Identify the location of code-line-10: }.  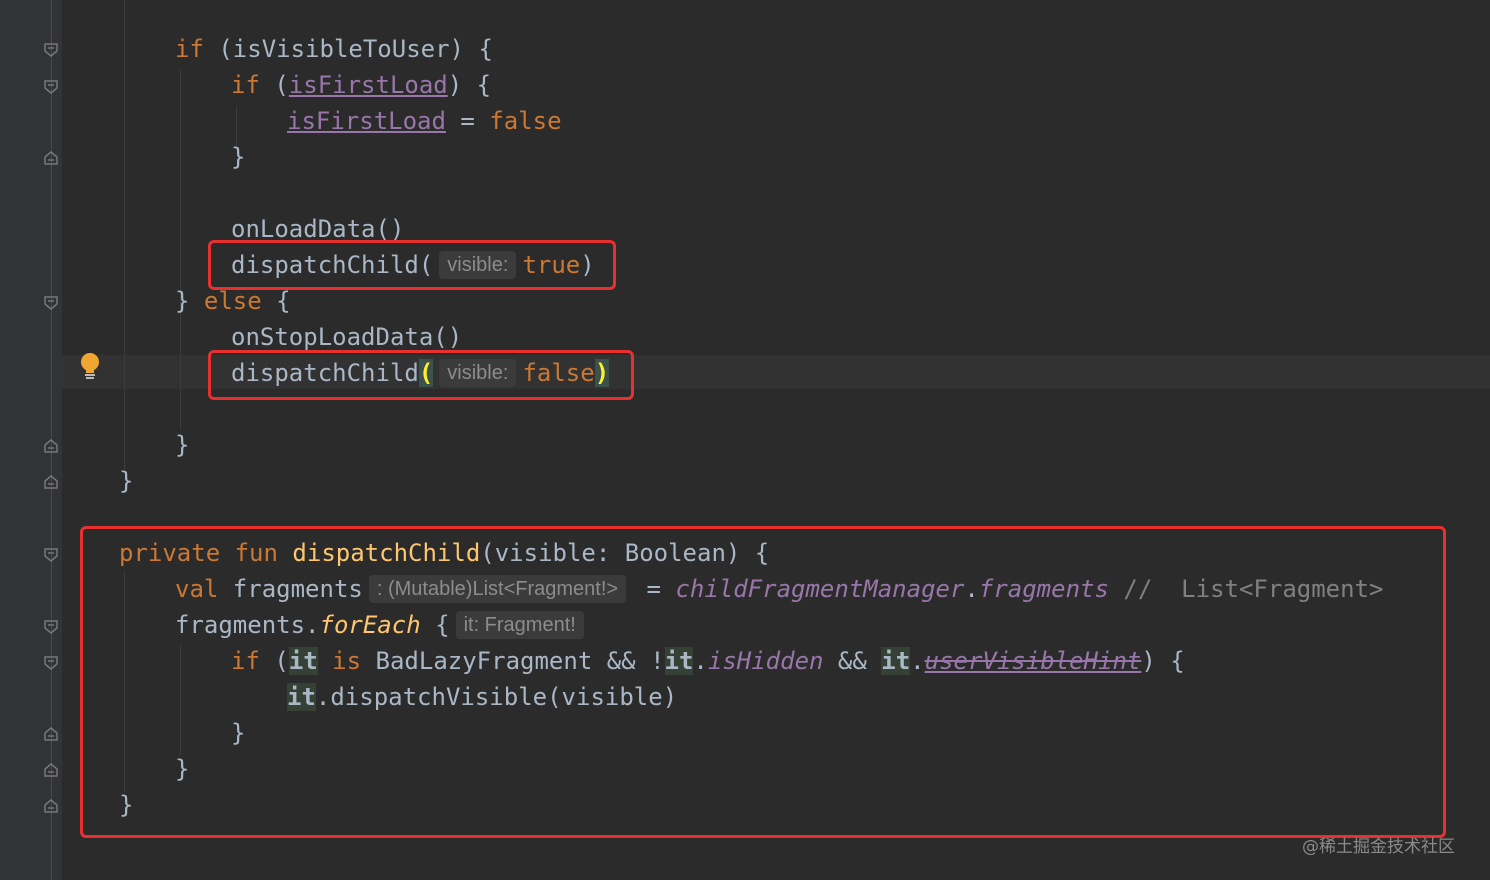
(182, 445).